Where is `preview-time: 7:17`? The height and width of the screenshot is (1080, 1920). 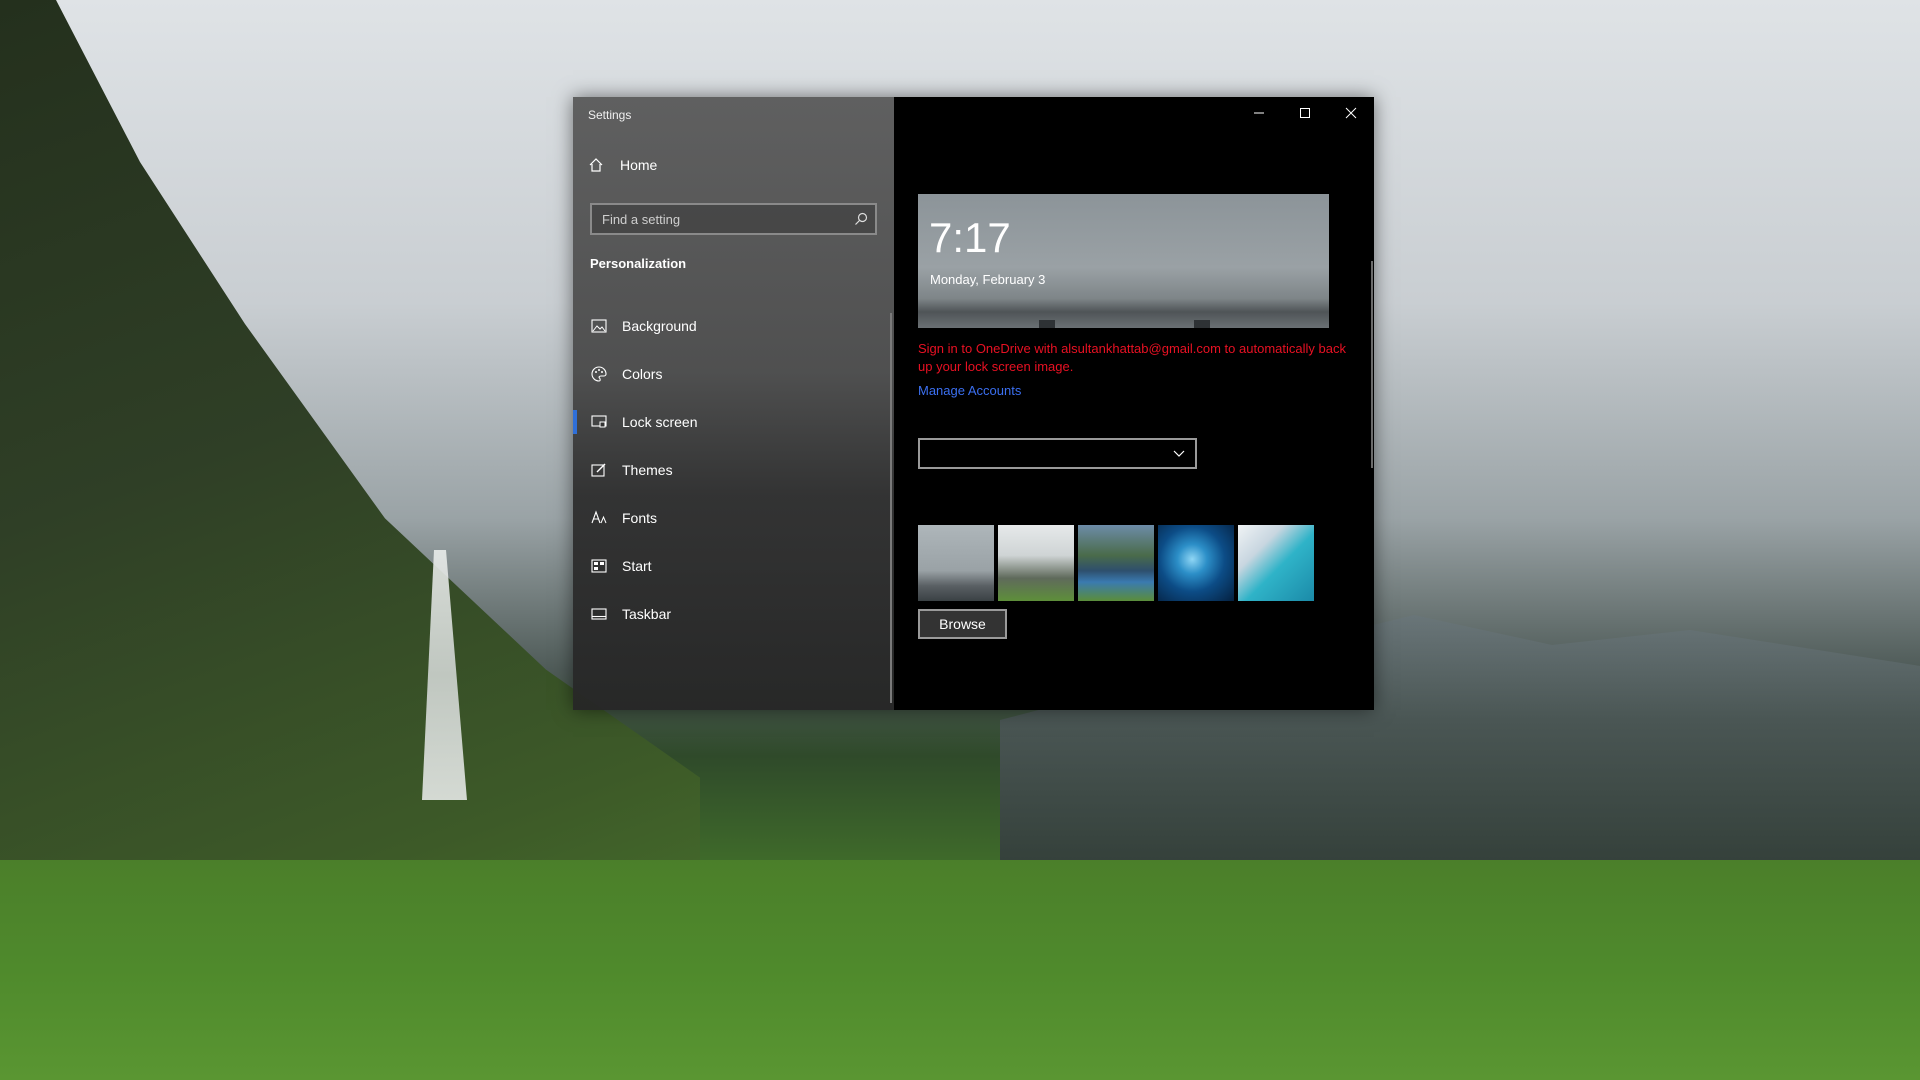
preview-time: 7:17 is located at coordinates (970, 237).